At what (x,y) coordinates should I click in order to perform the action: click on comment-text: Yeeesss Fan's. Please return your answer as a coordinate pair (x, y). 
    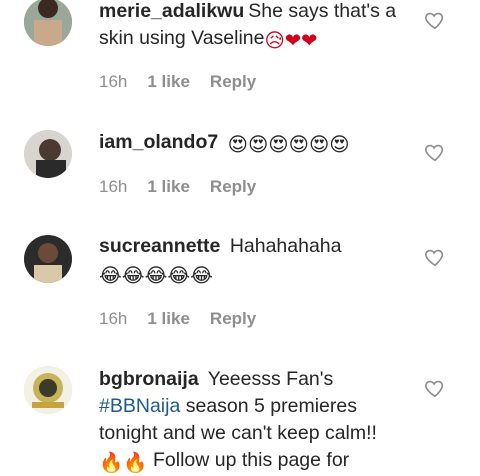
    Looking at the image, I should click on (270, 379).